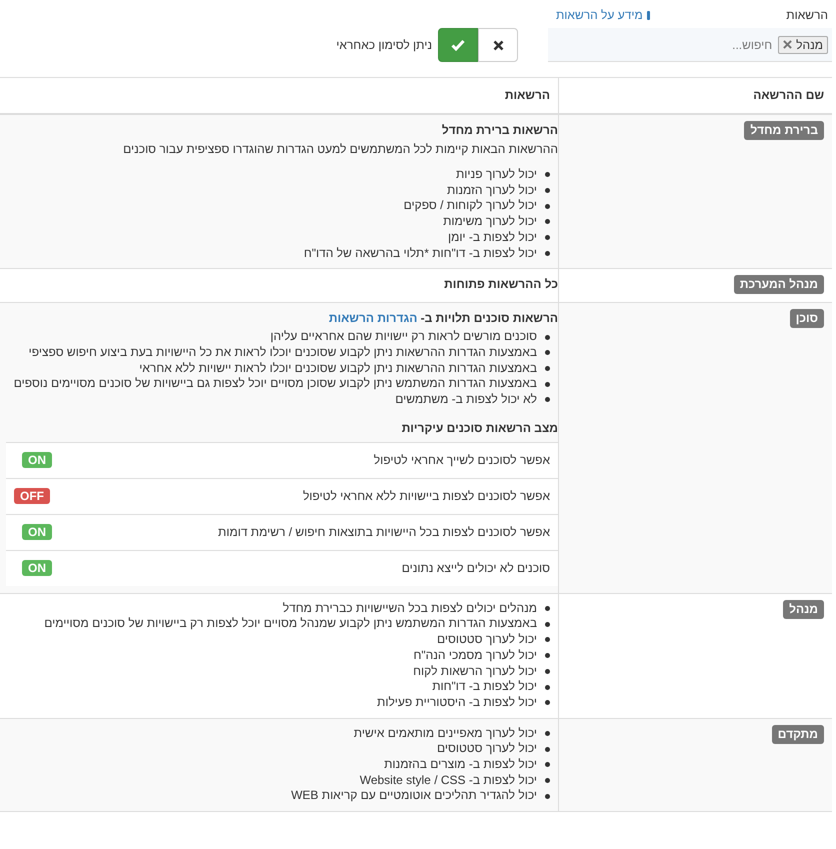 The height and width of the screenshot is (849, 836). I want to click on list-item: יכול לערוך לקוחות / ספקים, so click(470, 206).